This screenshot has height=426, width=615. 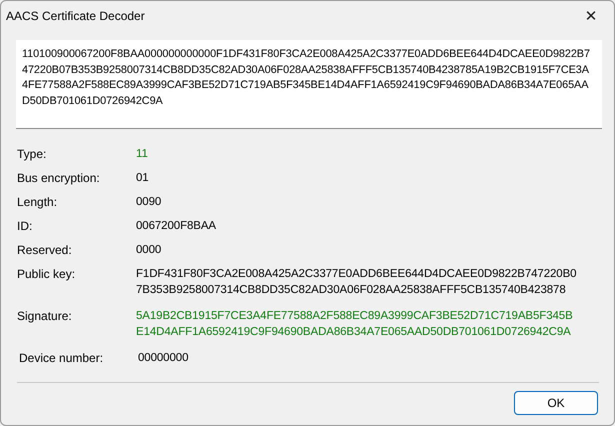 I want to click on field-label: Type:, so click(x=32, y=154).